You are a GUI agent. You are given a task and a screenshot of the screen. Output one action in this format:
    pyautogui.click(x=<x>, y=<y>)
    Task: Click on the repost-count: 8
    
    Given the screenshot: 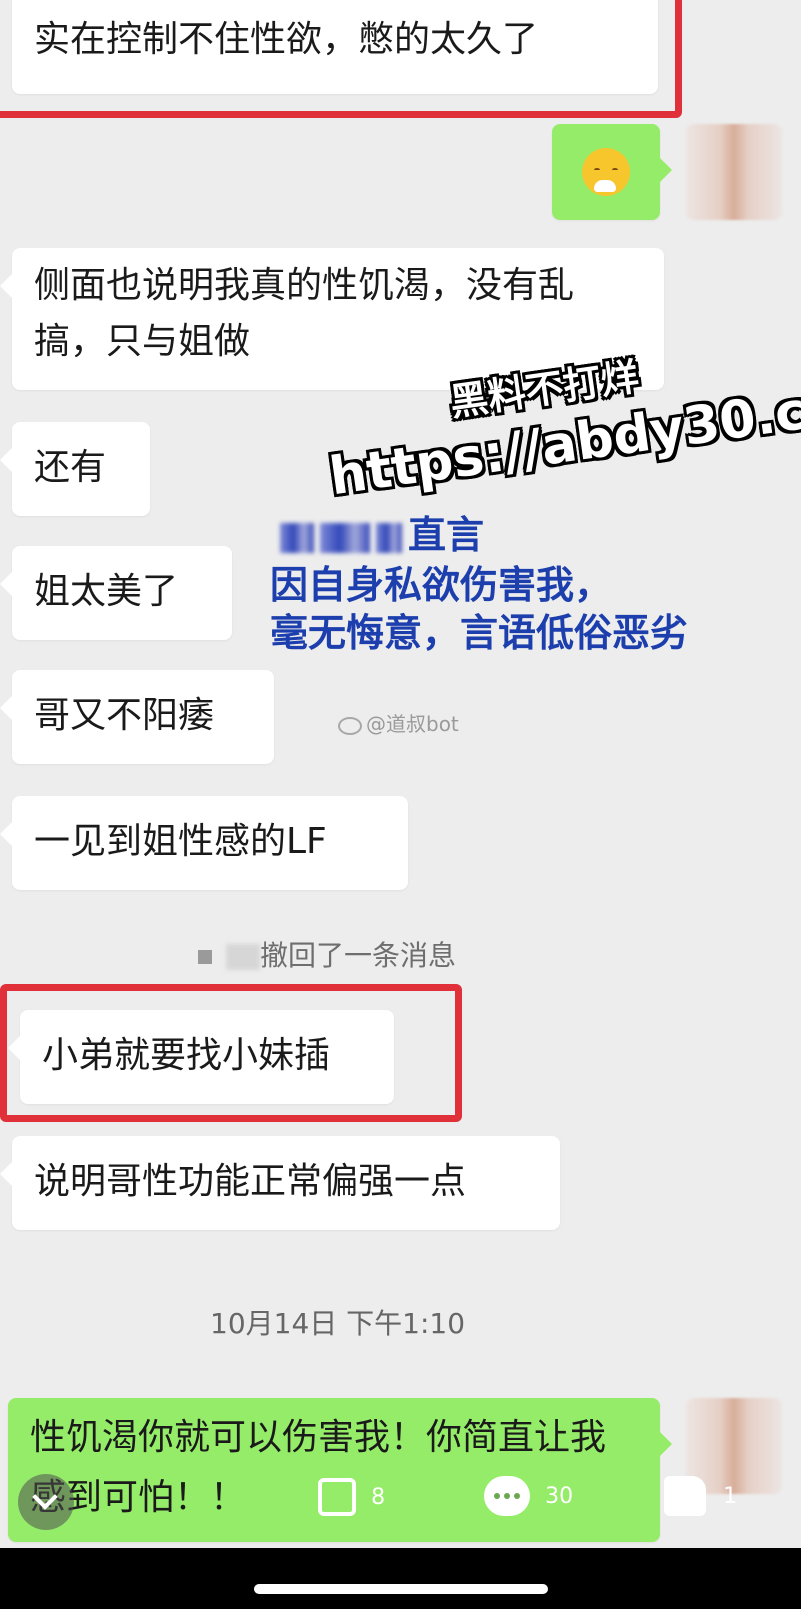 What is the action you would take?
    pyautogui.click(x=378, y=1497)
    